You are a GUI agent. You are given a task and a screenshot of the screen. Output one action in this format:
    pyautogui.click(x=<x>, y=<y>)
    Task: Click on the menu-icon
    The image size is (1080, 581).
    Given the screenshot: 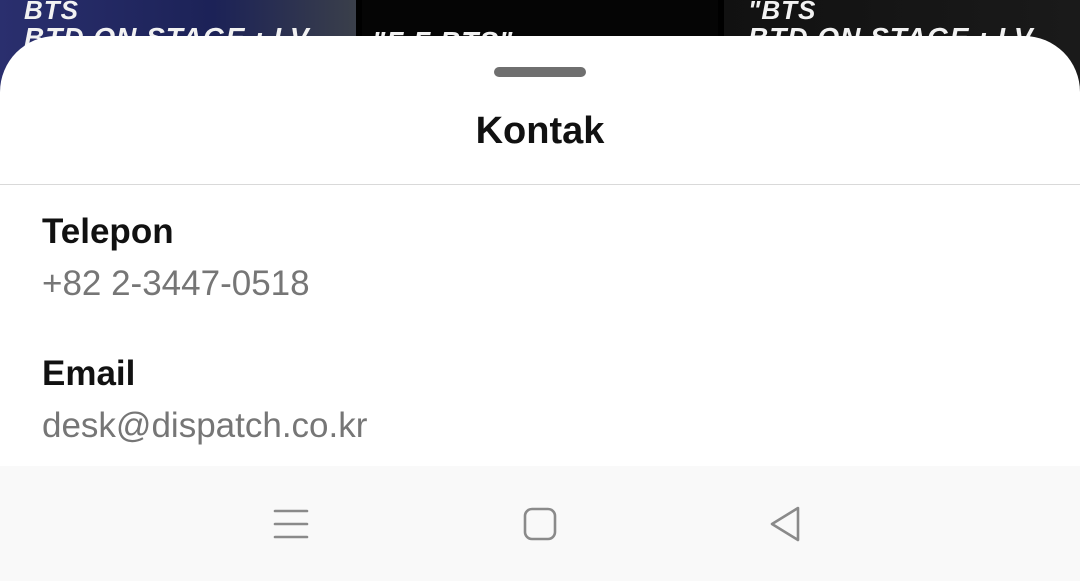 What is the action you would take?
    pyautogui.click(x=291, y=523)
    